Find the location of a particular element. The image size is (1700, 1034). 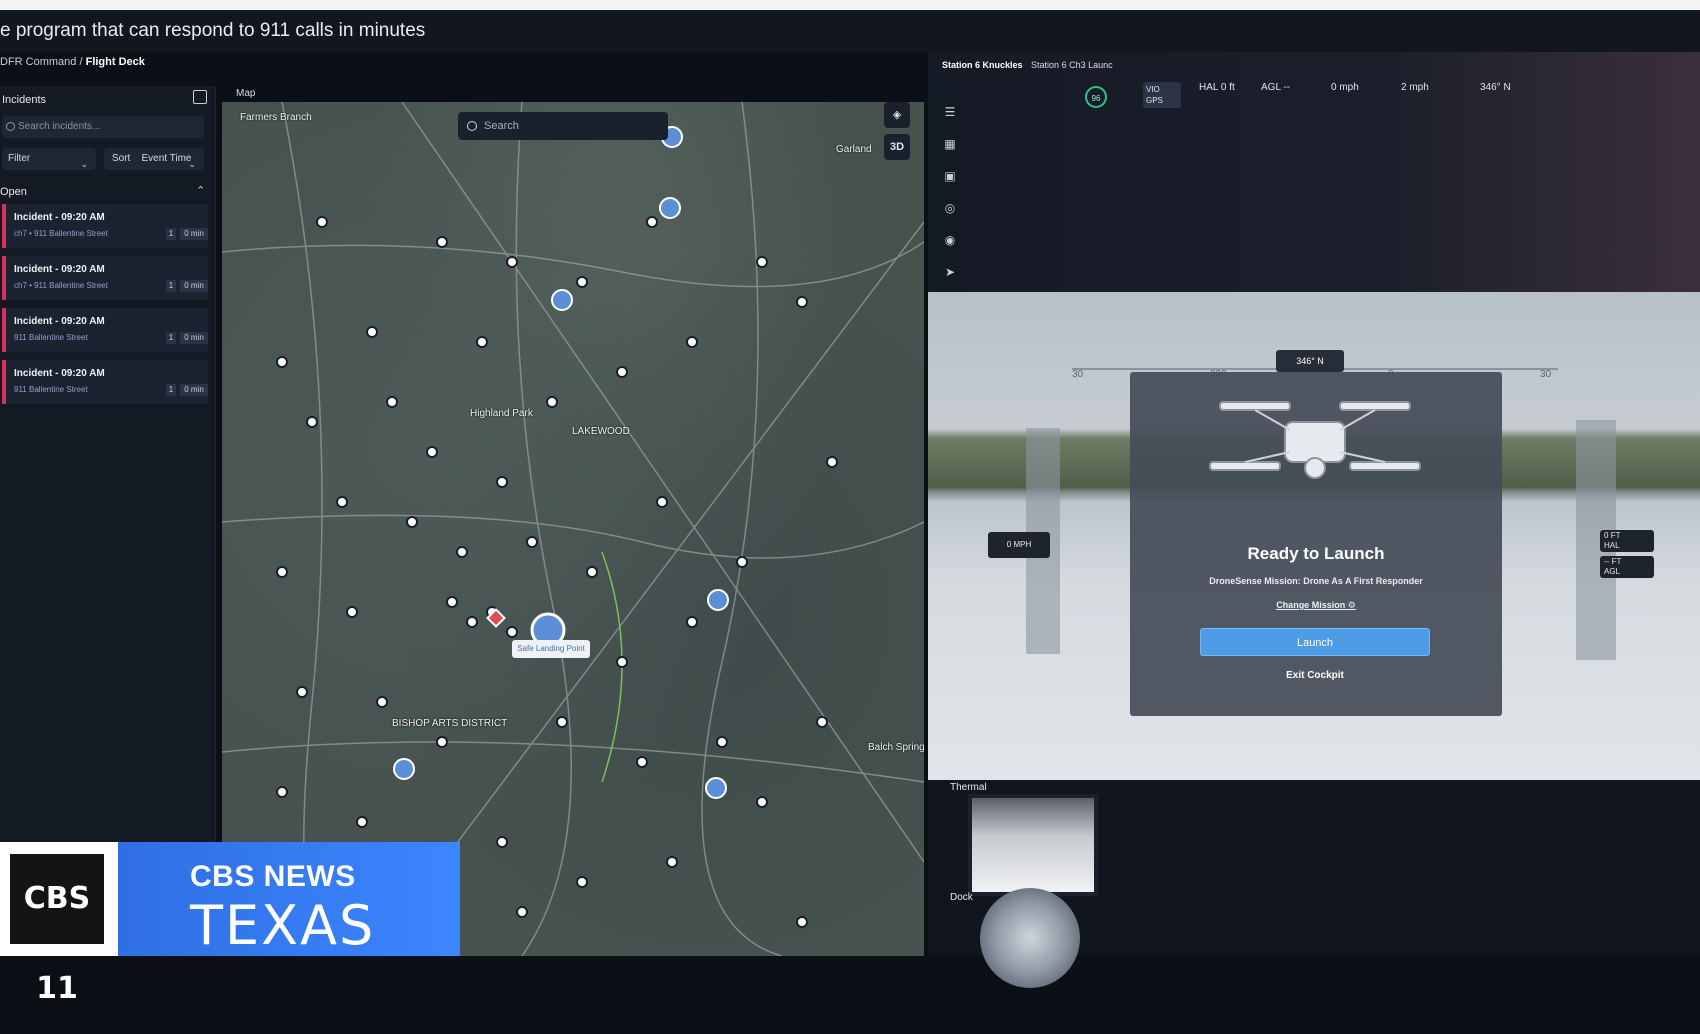

ready-to-launch-title: Ready to Launch is located at coordinates (1316, 553).